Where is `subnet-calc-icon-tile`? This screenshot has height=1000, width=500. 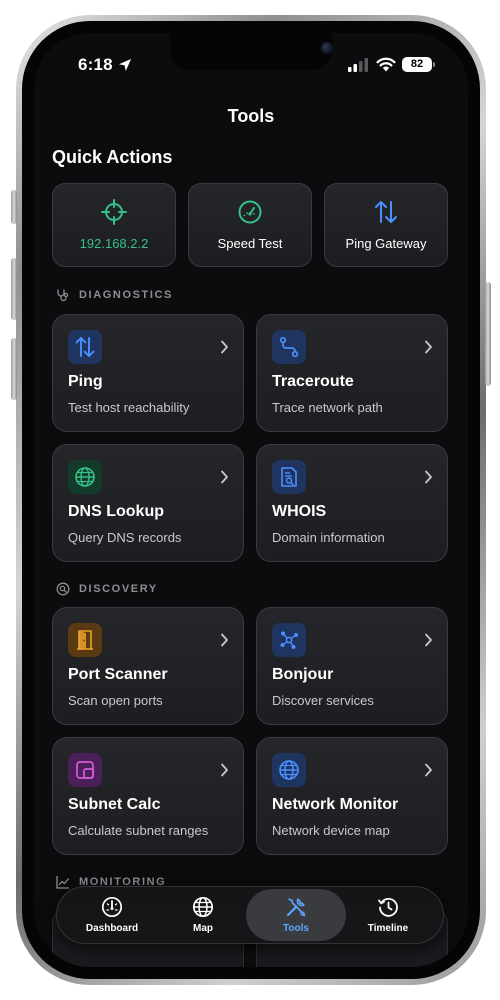 subnet-calc-icon-tile is located at coordinates (85, 770).